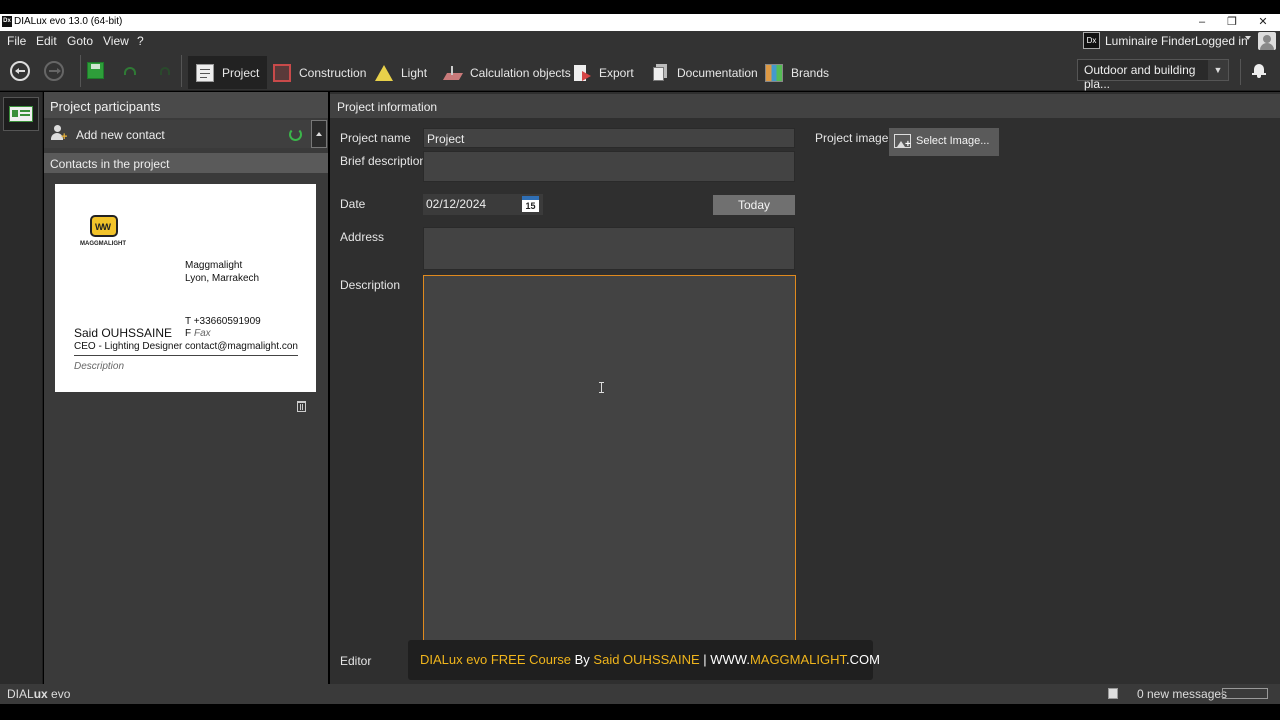  What do you see at coordinates (16, 41) in the screenshot?
I see `menu-file: File` at bounding box center [16, 41].